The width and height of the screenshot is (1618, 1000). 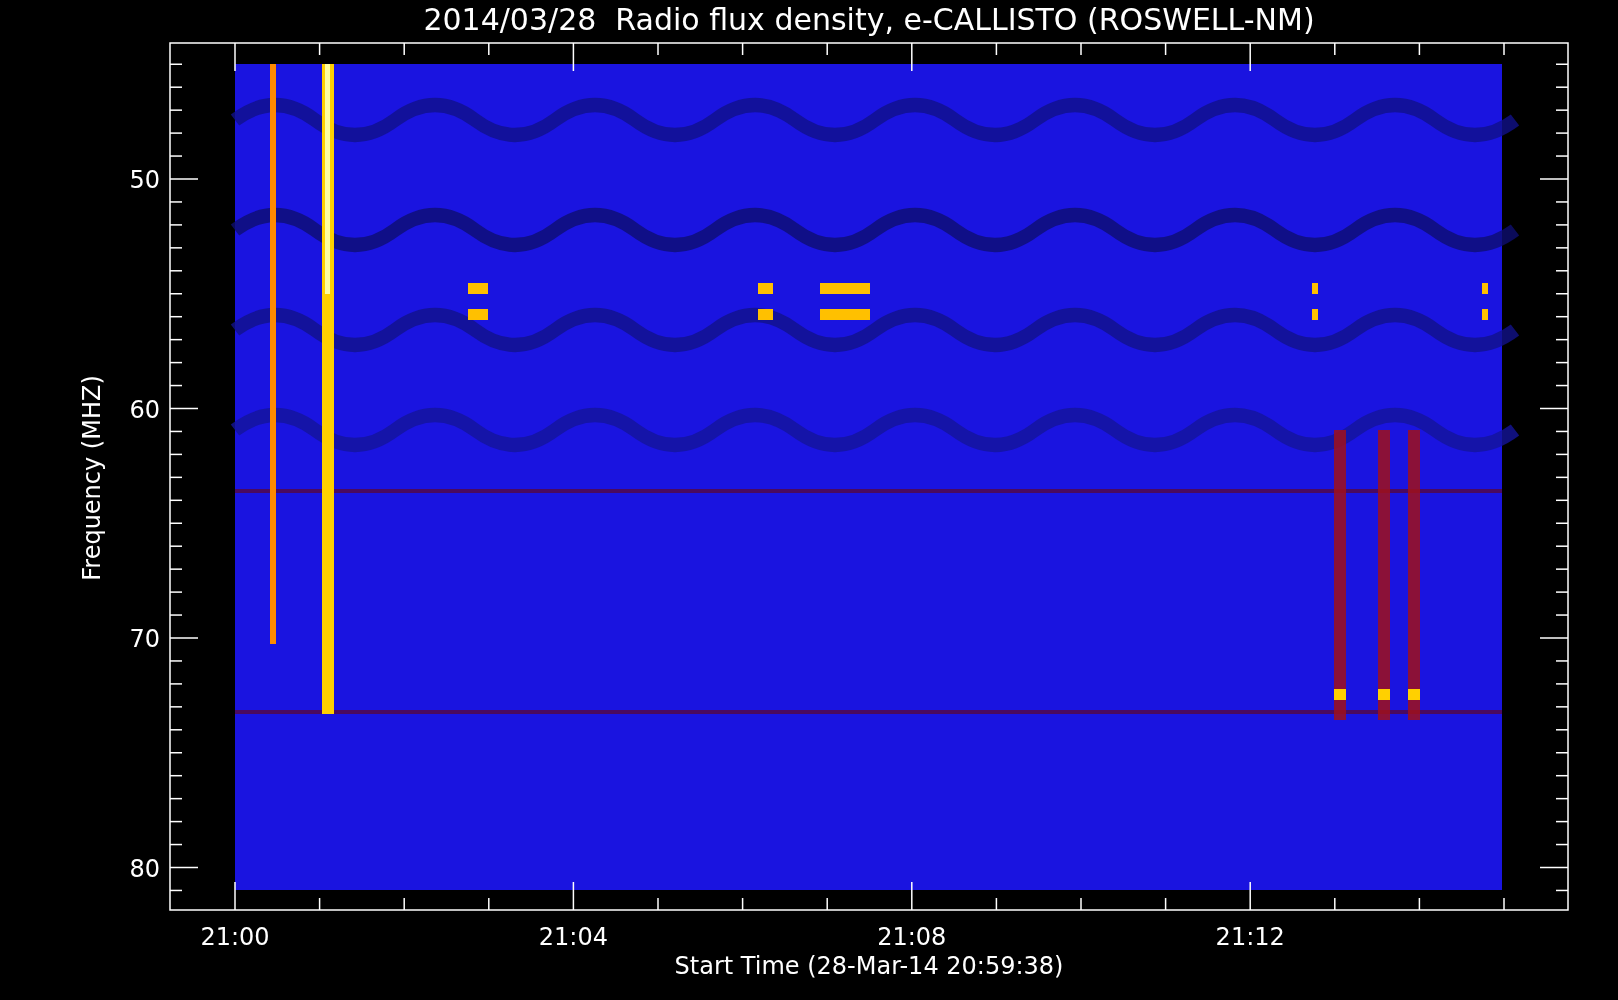 I want to click on tick-label: 70, so click(x=144, y=639).